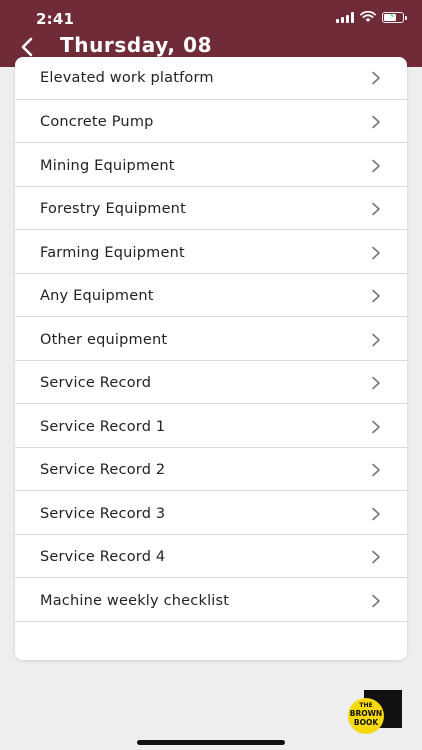 This screenshot has width=422, height=750. Describe the element at coordinates (211, 514) in the screenshot. I see `list-item-service-record-3: Service Record 3` at that location.